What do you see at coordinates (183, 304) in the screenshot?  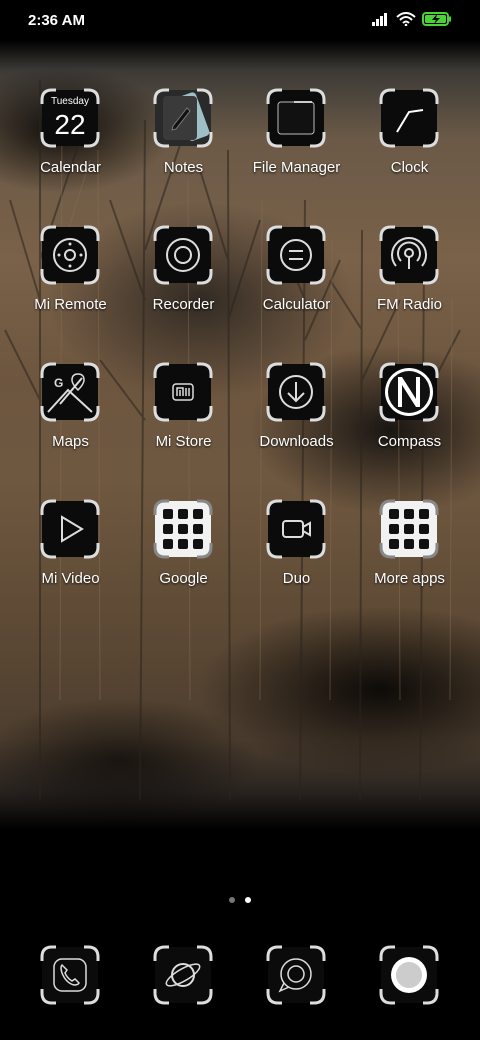 I see `app-label: Recorder` at bounding box center [183, 304].